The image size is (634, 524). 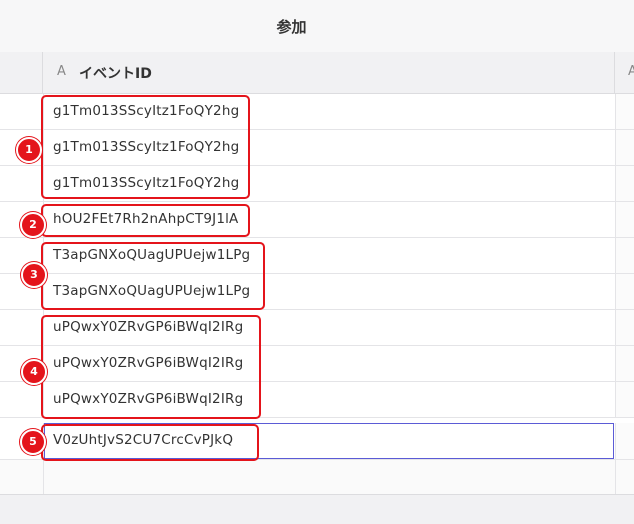 What do you see at coordinates (34, 372) in the screenshot?
I see `annotation-marker-4: 4` at bounding box center [34, 372].